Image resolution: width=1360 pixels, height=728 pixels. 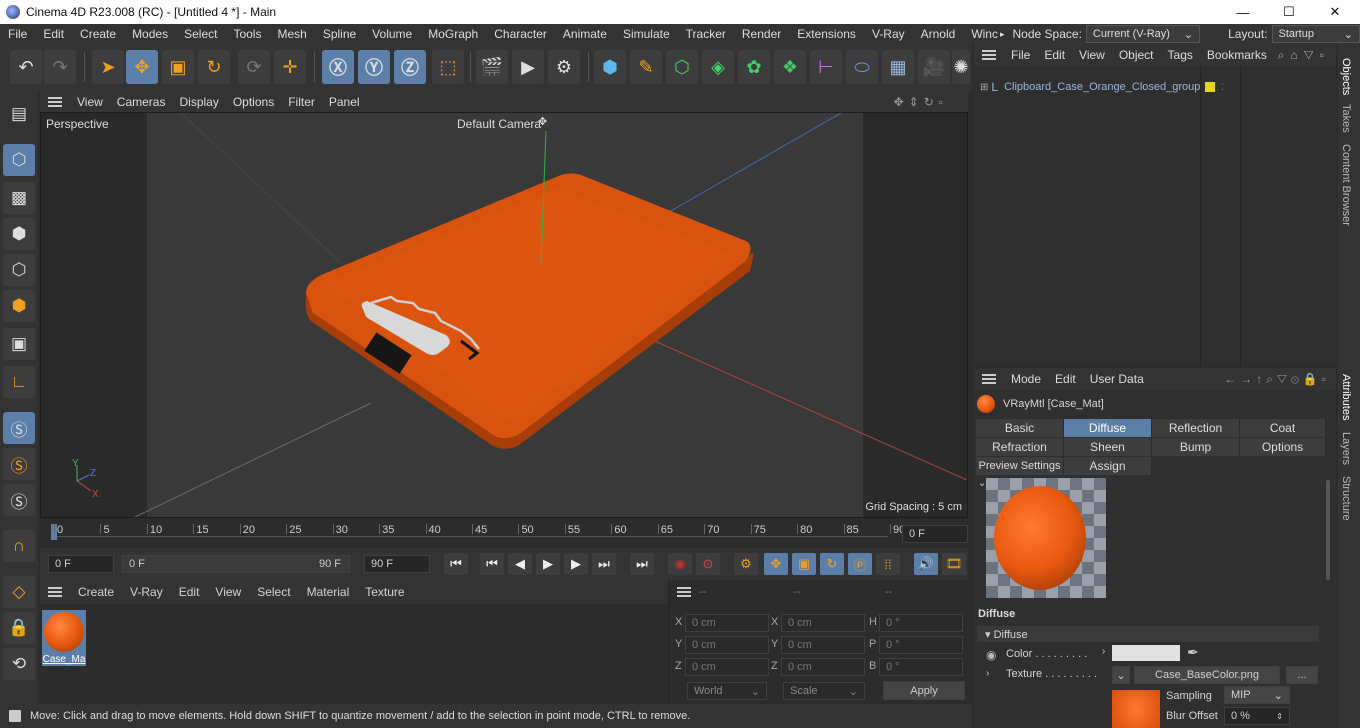 I want to click on current-frame-field: 0 F, so click(x=935, y=534).